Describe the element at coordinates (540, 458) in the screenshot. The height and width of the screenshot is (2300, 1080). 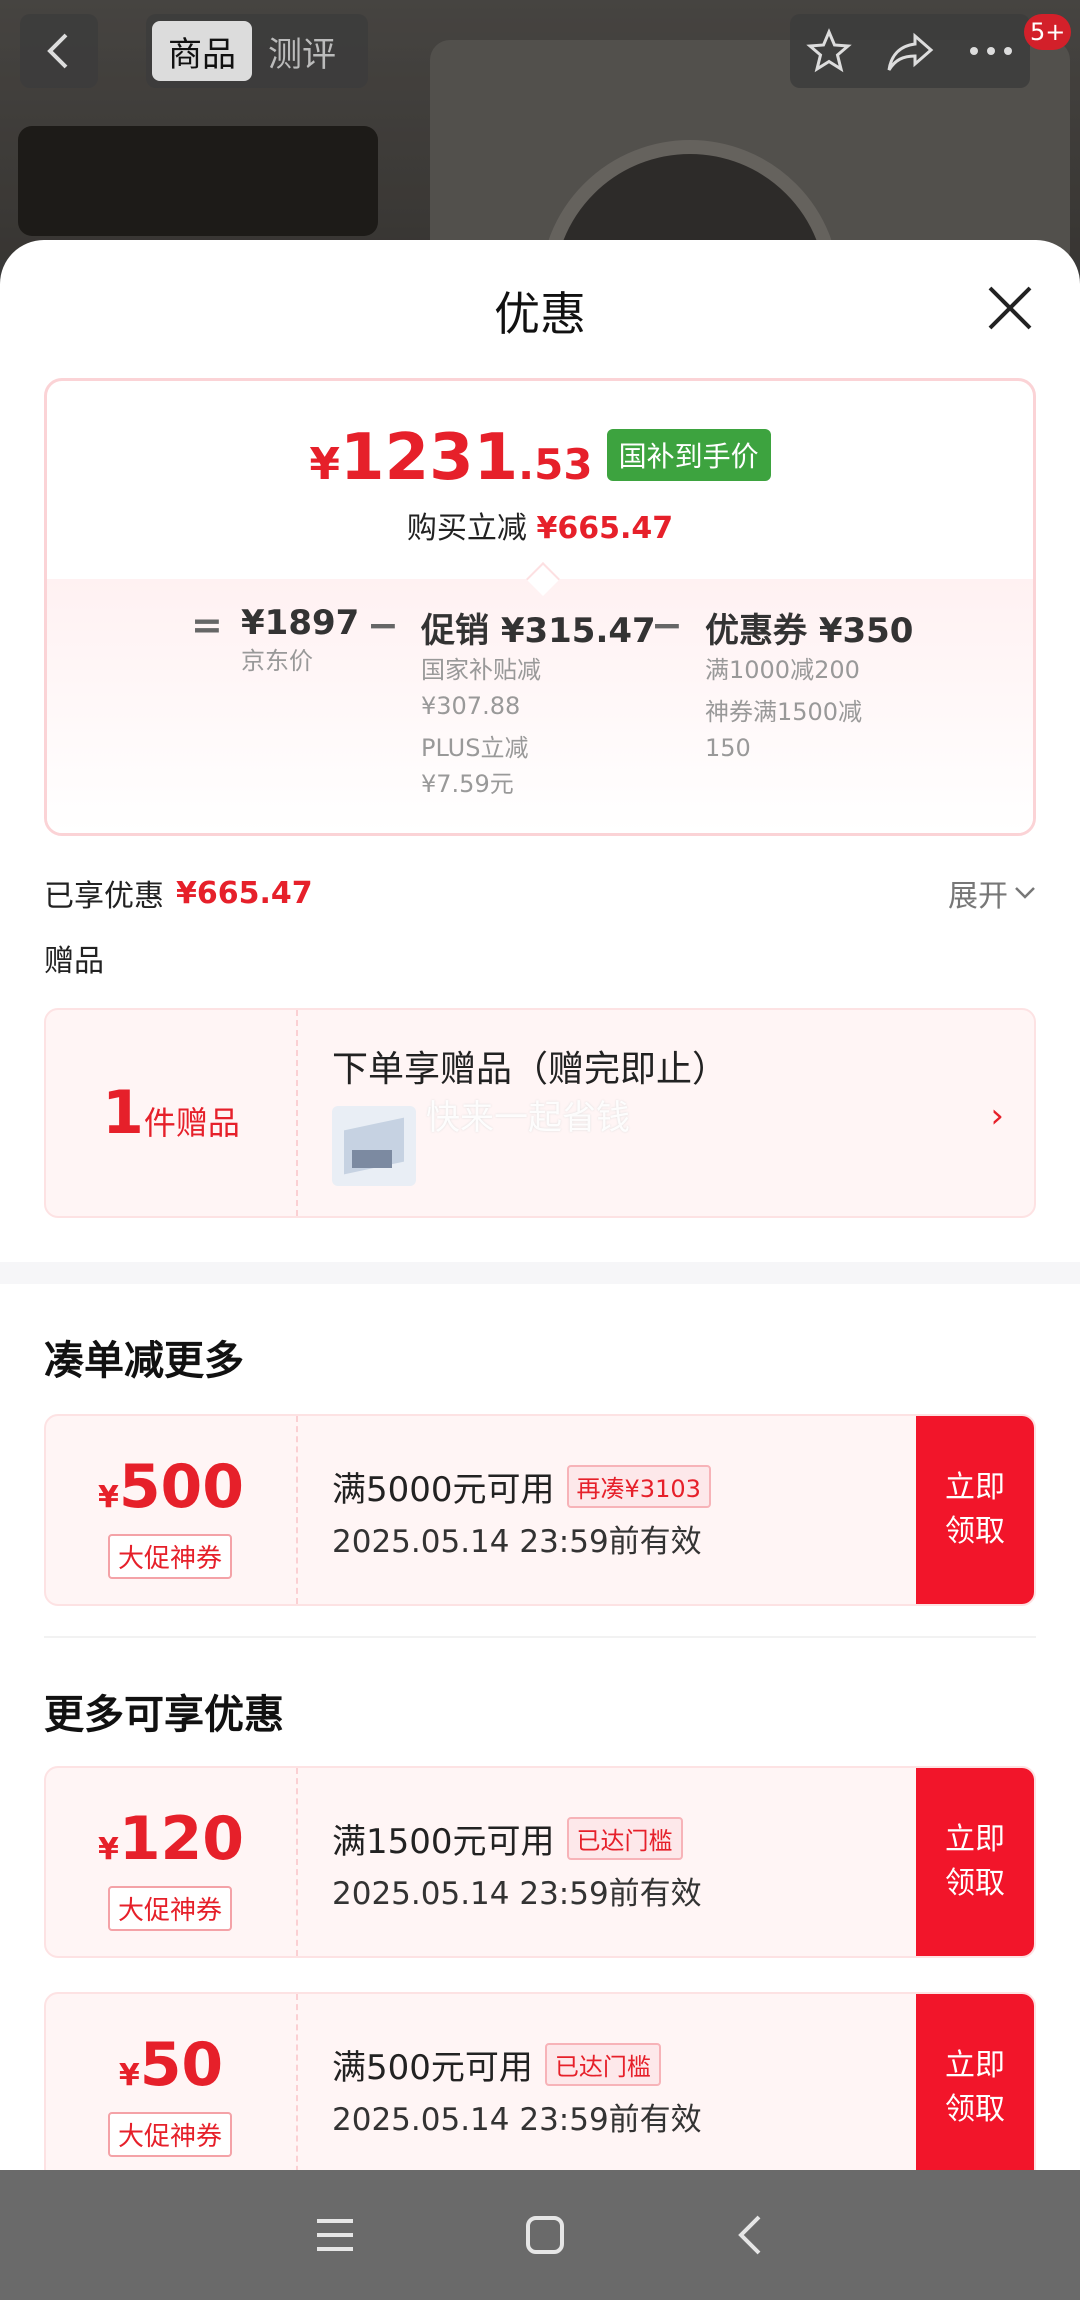
I see `final-price: ¥1231.53 国补到手价` at that location.